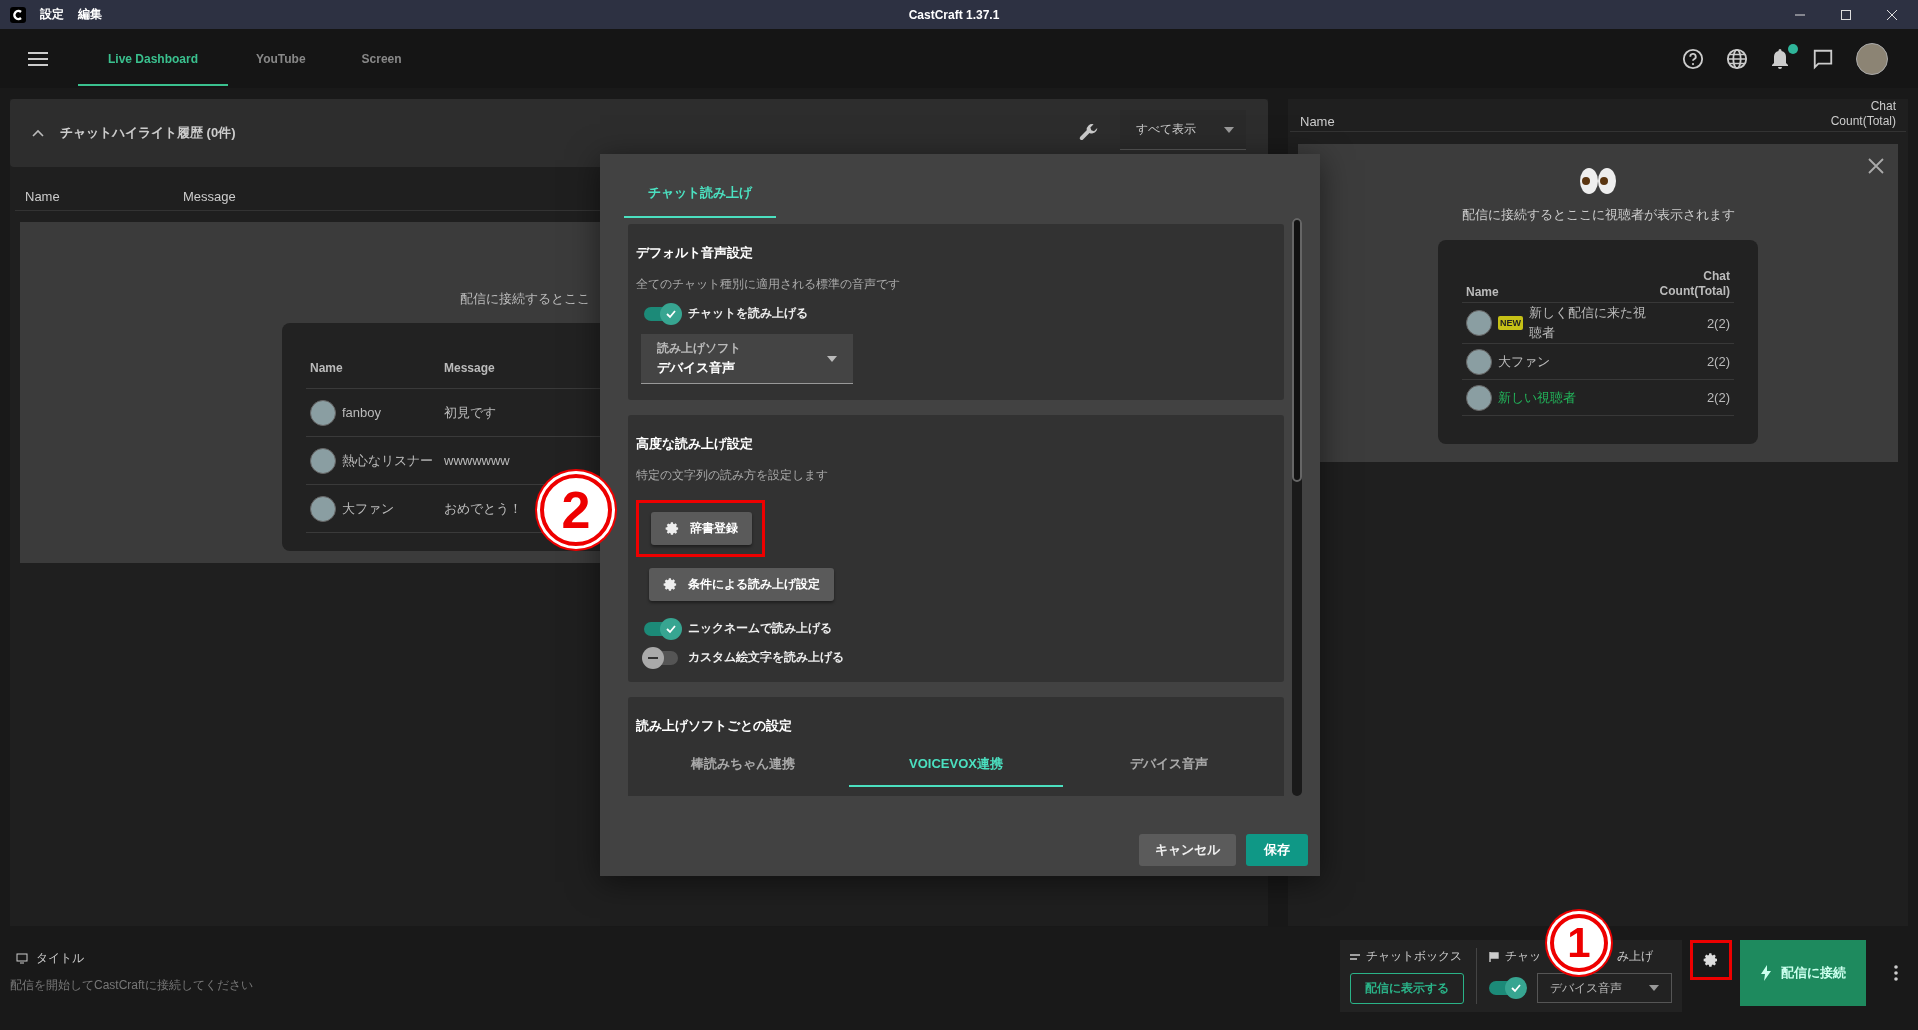 This screenshot has height=1030, width=1918. Describe the element at coordinates (1737, 58) in the screenshot. I see `globe-icon` at that location.